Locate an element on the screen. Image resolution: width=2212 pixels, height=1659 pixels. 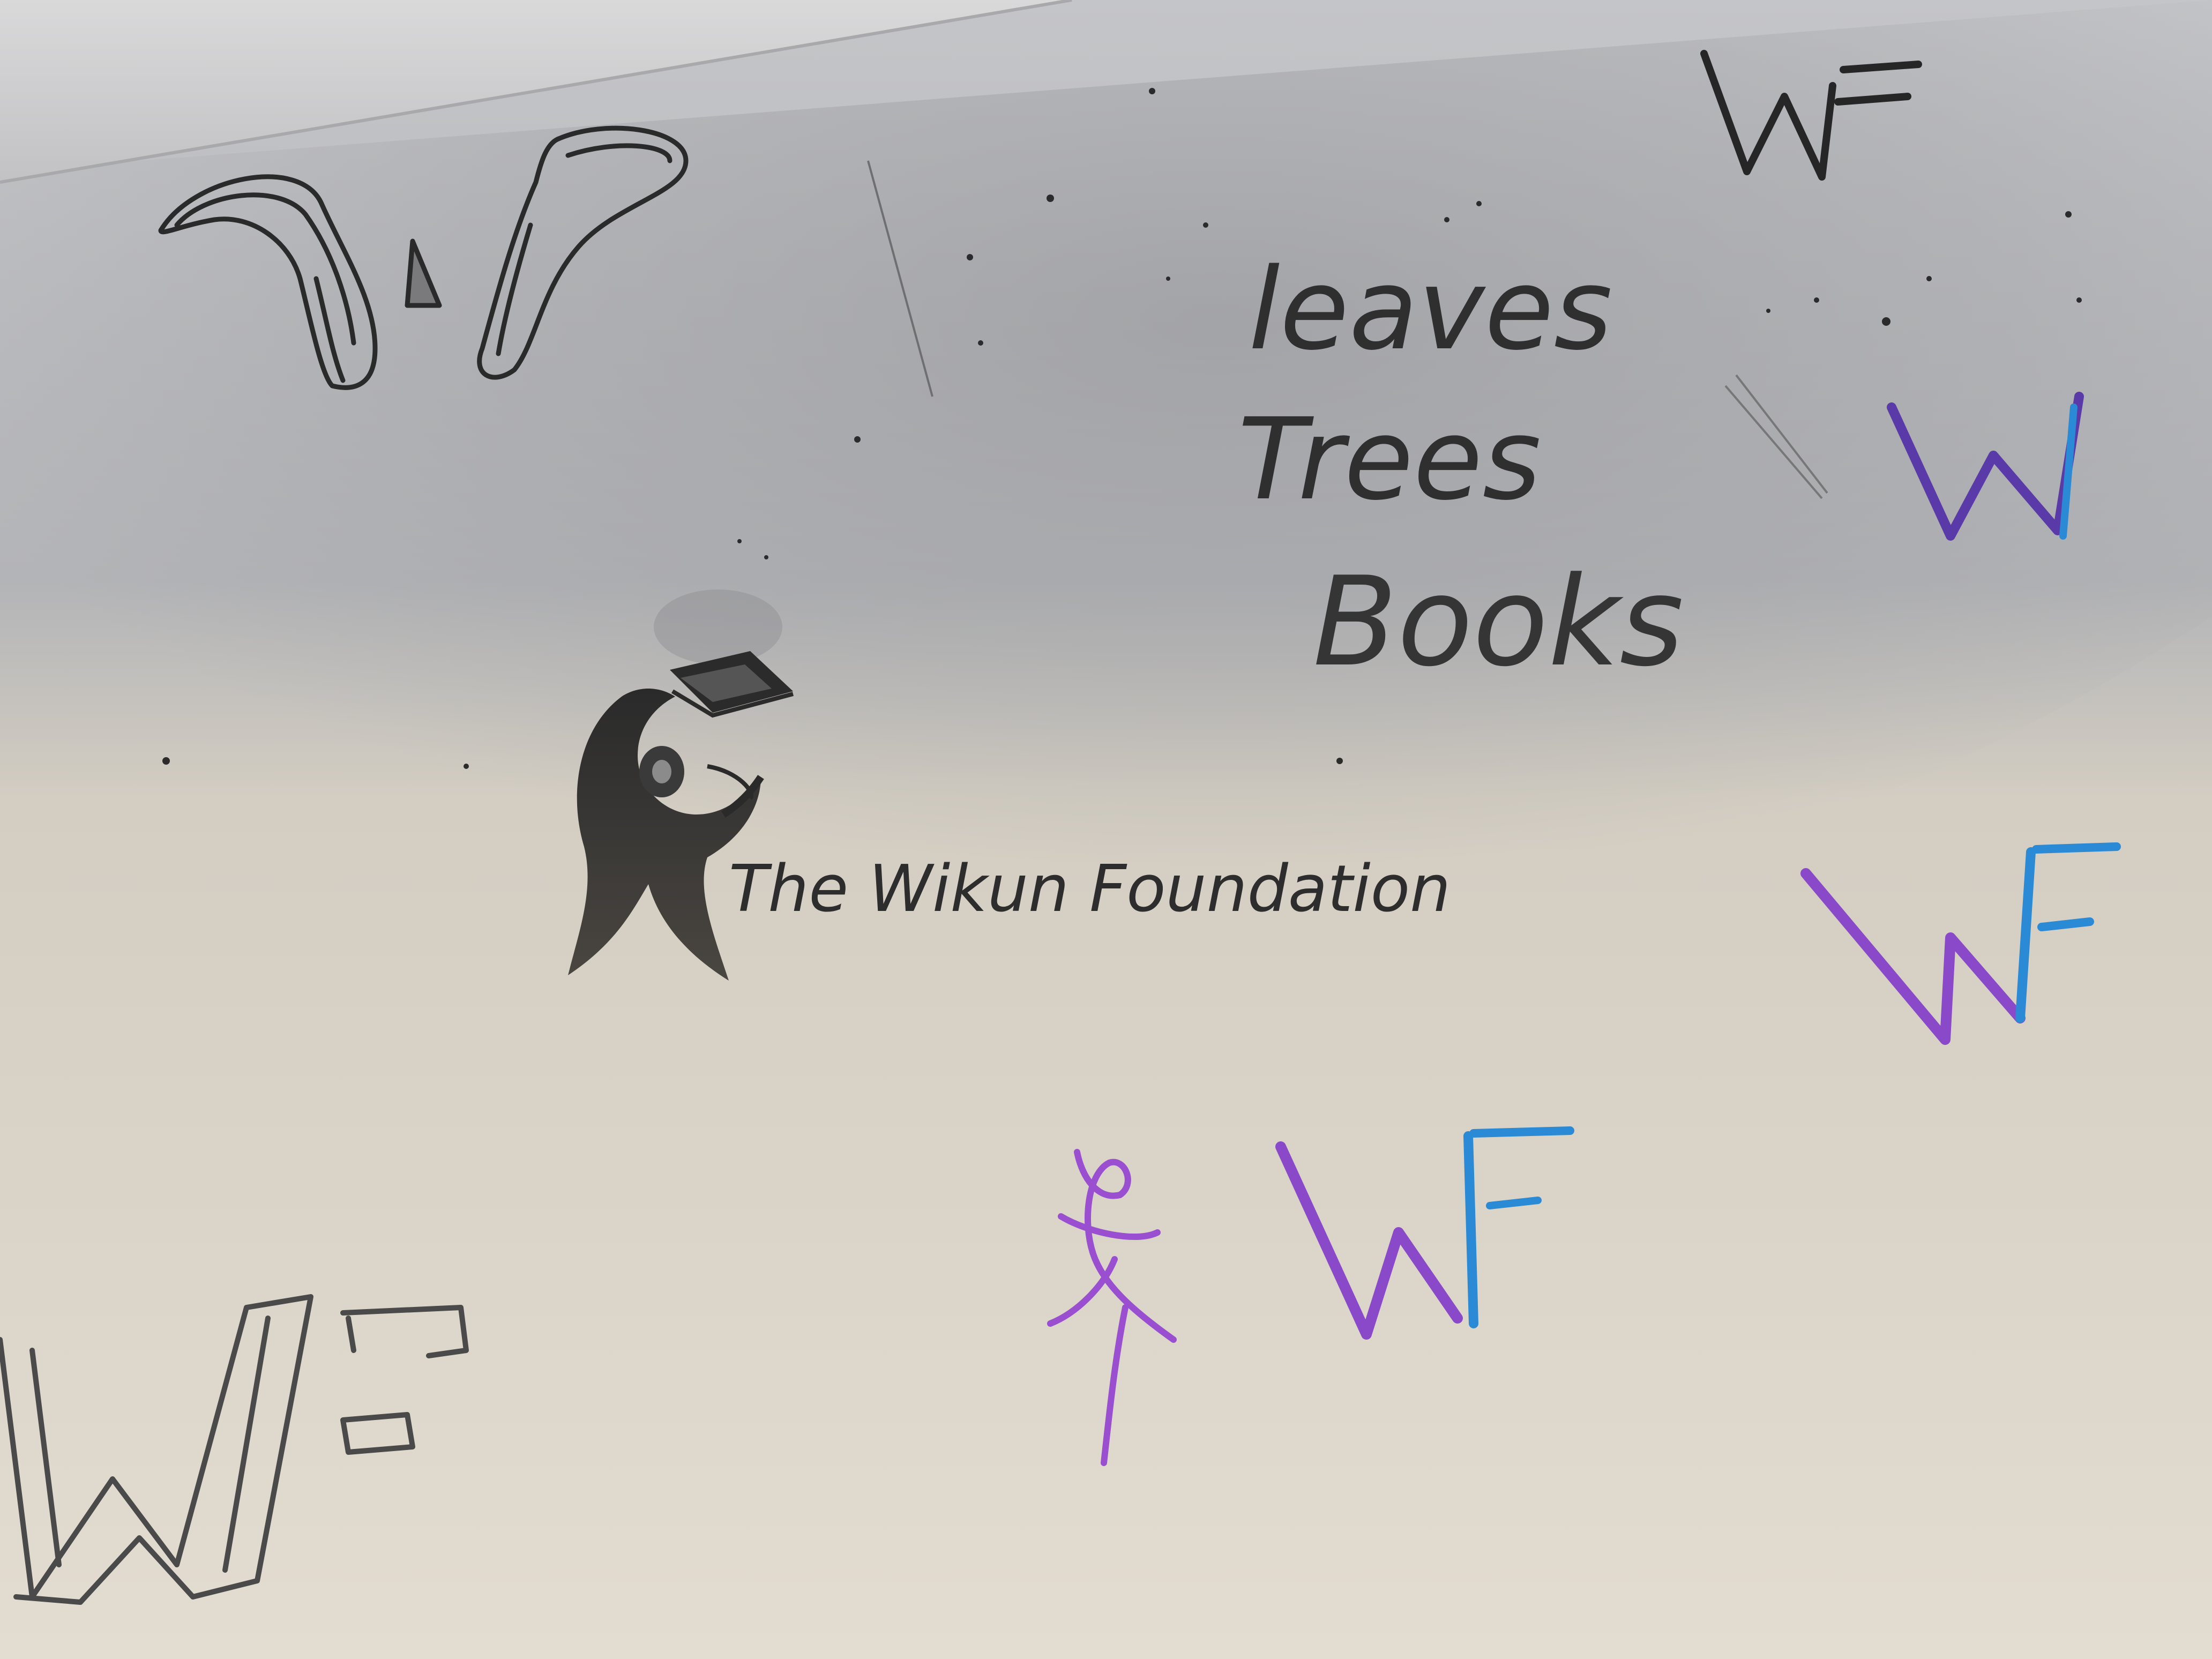
word-books: Books is located at coordinates (1498, 622).